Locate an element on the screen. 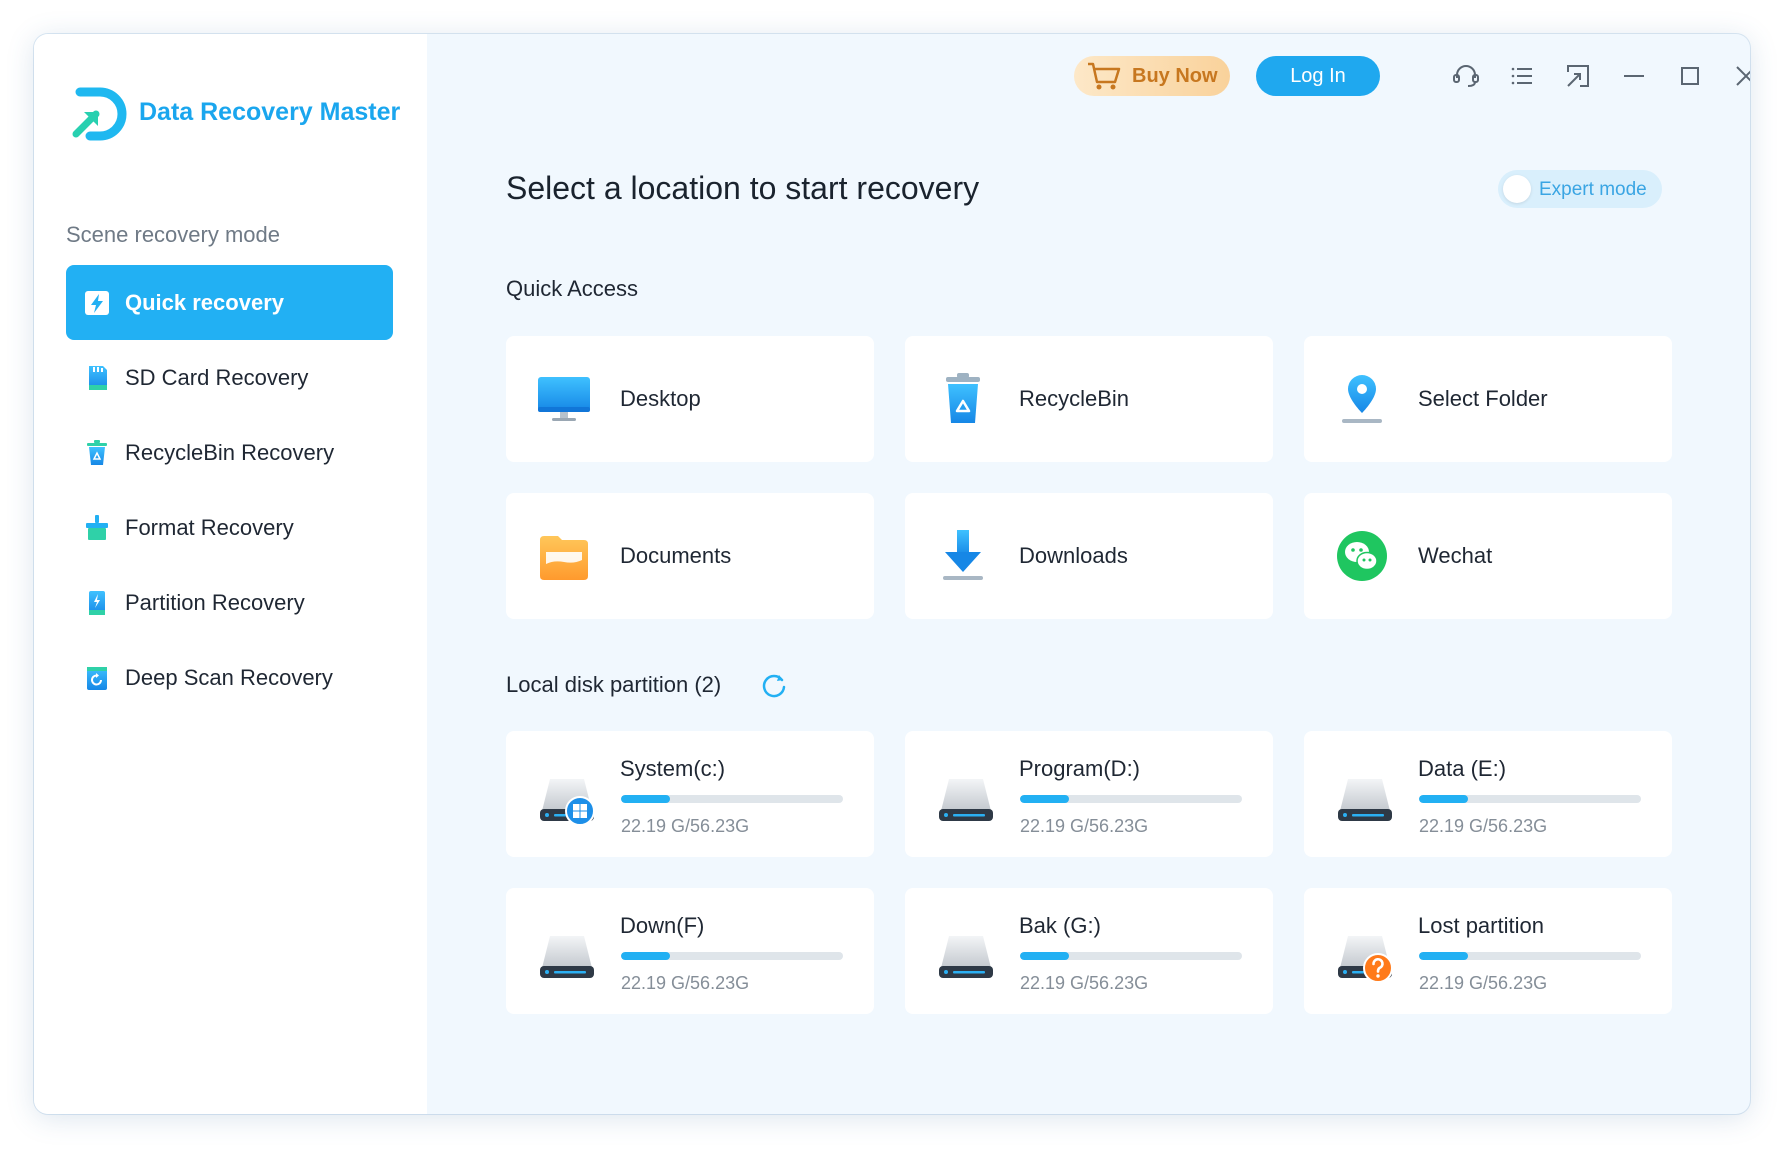 Image resolution: width=1785 pixels, height=1149 pixels. refresh-icon is located at coordinates (774, 685).